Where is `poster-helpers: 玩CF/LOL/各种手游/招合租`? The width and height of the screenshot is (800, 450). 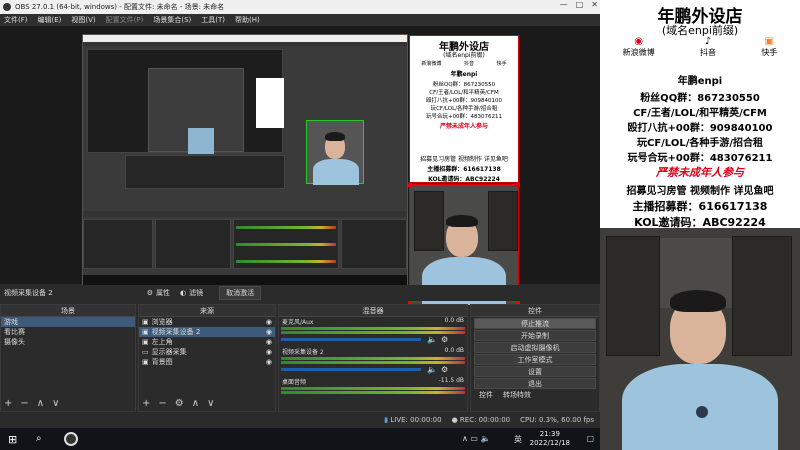 poster-helpers: 玩CF/LOL/各种手游/招合租 is located at coordinates (464, 109).